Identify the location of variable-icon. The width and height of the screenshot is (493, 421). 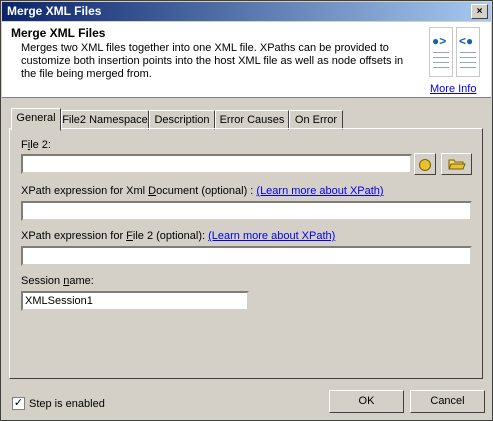
(425, 165).